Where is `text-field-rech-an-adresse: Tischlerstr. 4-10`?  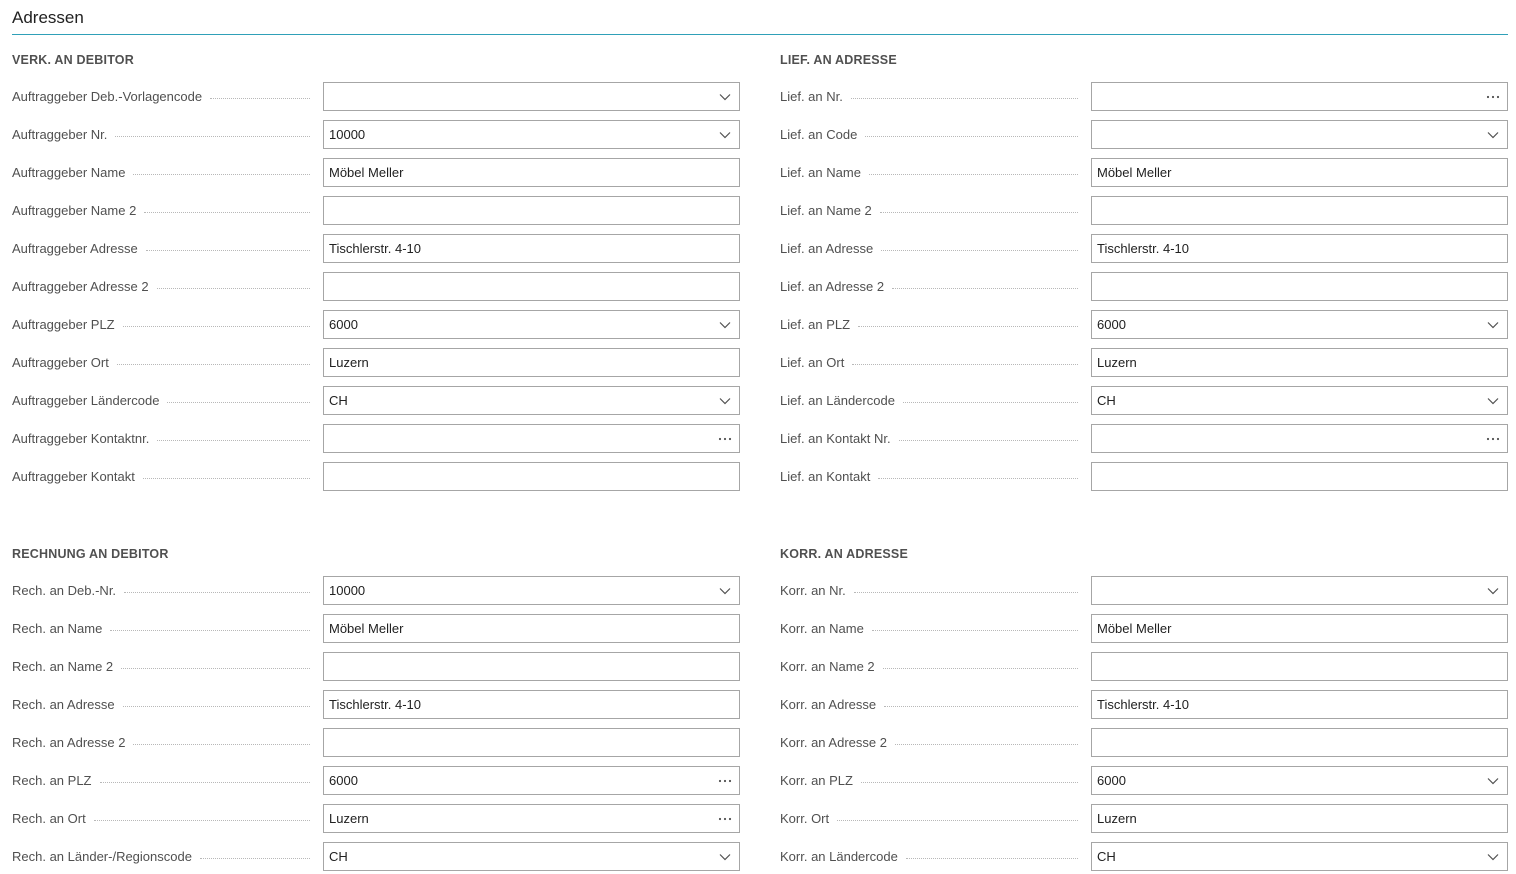 text-field-rech-an-adresse: Tischlerstr. 4-10 is located at coordinates (531, 704).